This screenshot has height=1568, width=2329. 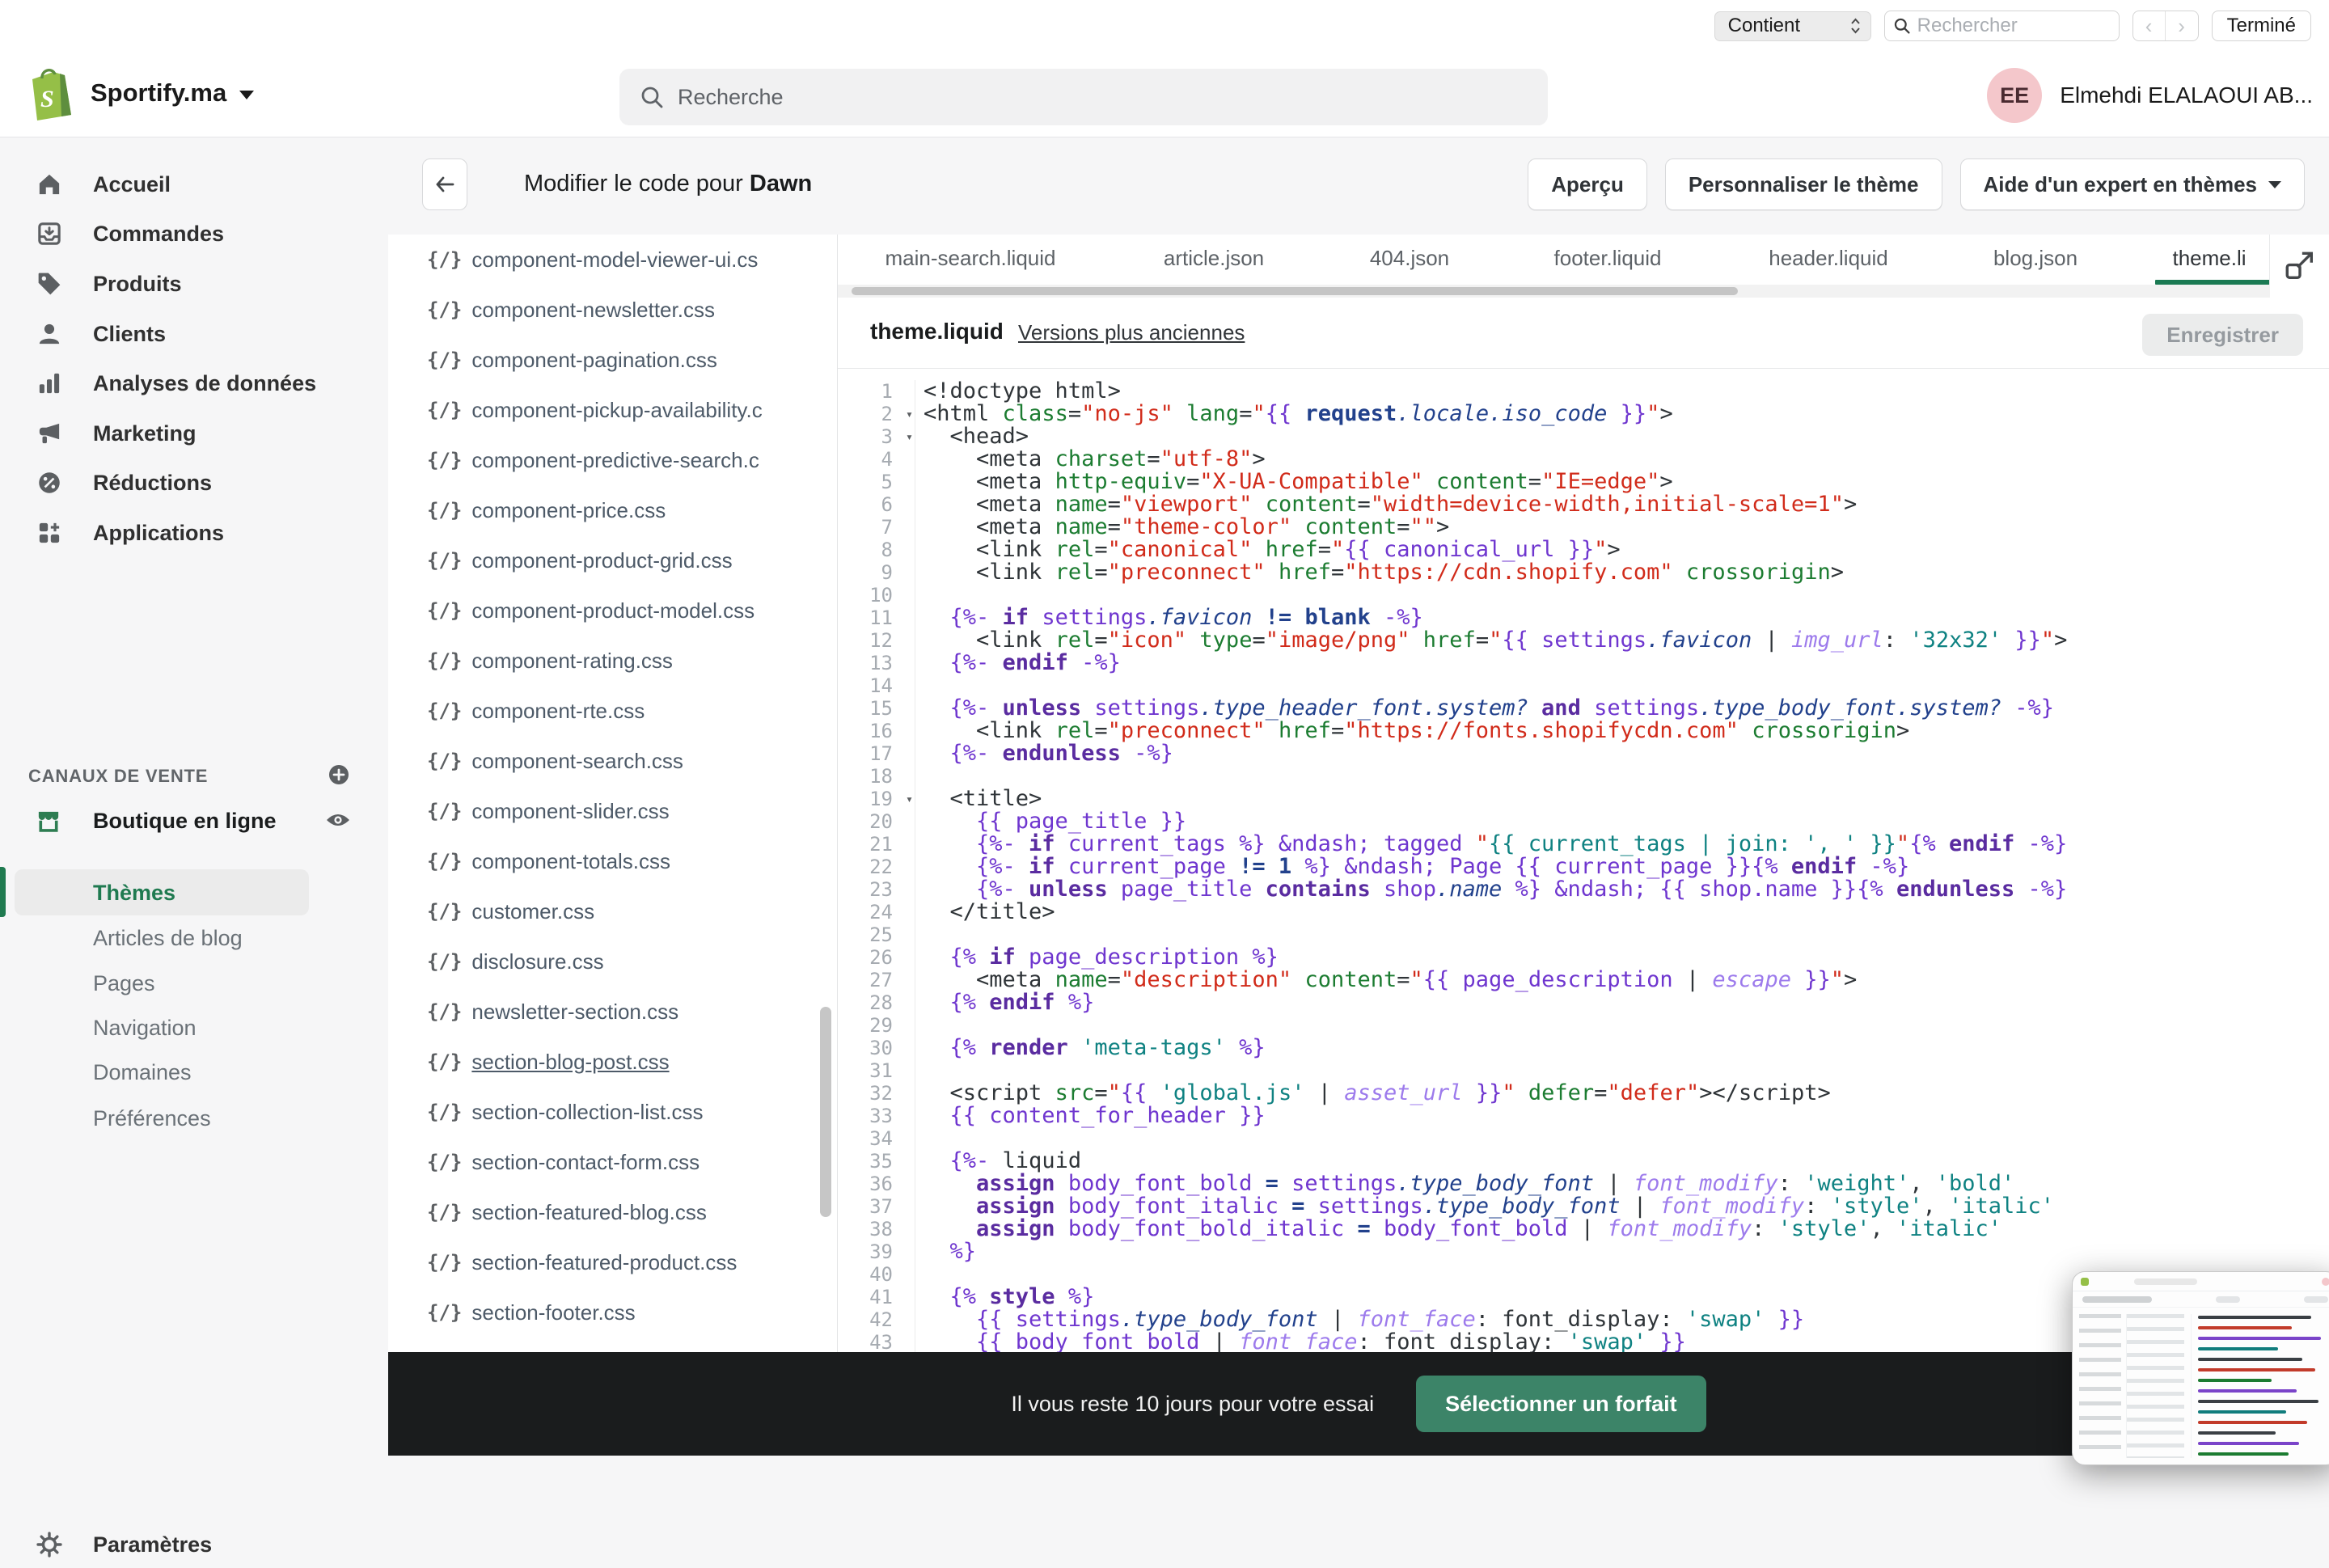 What do you see at coordinates (168, 938) in the screenshot?
I see `sidebar-item-articles-de-blog: Articles de blog` at bounding box center [168, 938].